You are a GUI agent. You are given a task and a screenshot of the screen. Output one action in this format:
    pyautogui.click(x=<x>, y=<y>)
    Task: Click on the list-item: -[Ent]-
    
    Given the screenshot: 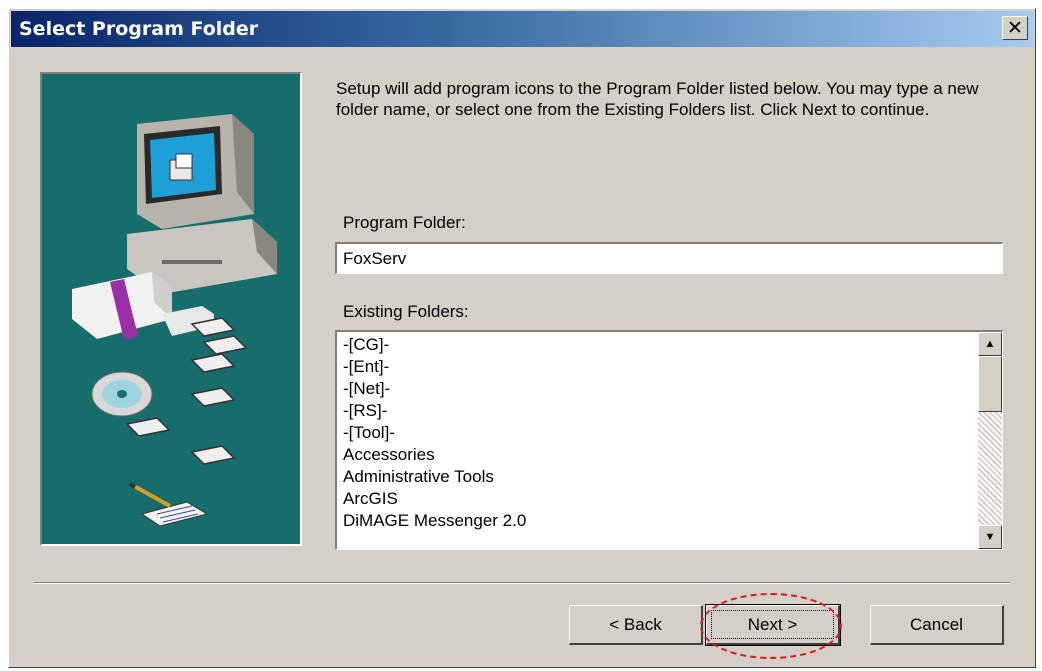 What is the action you would take?
    pyautogui.click(x=434, y=367)
    